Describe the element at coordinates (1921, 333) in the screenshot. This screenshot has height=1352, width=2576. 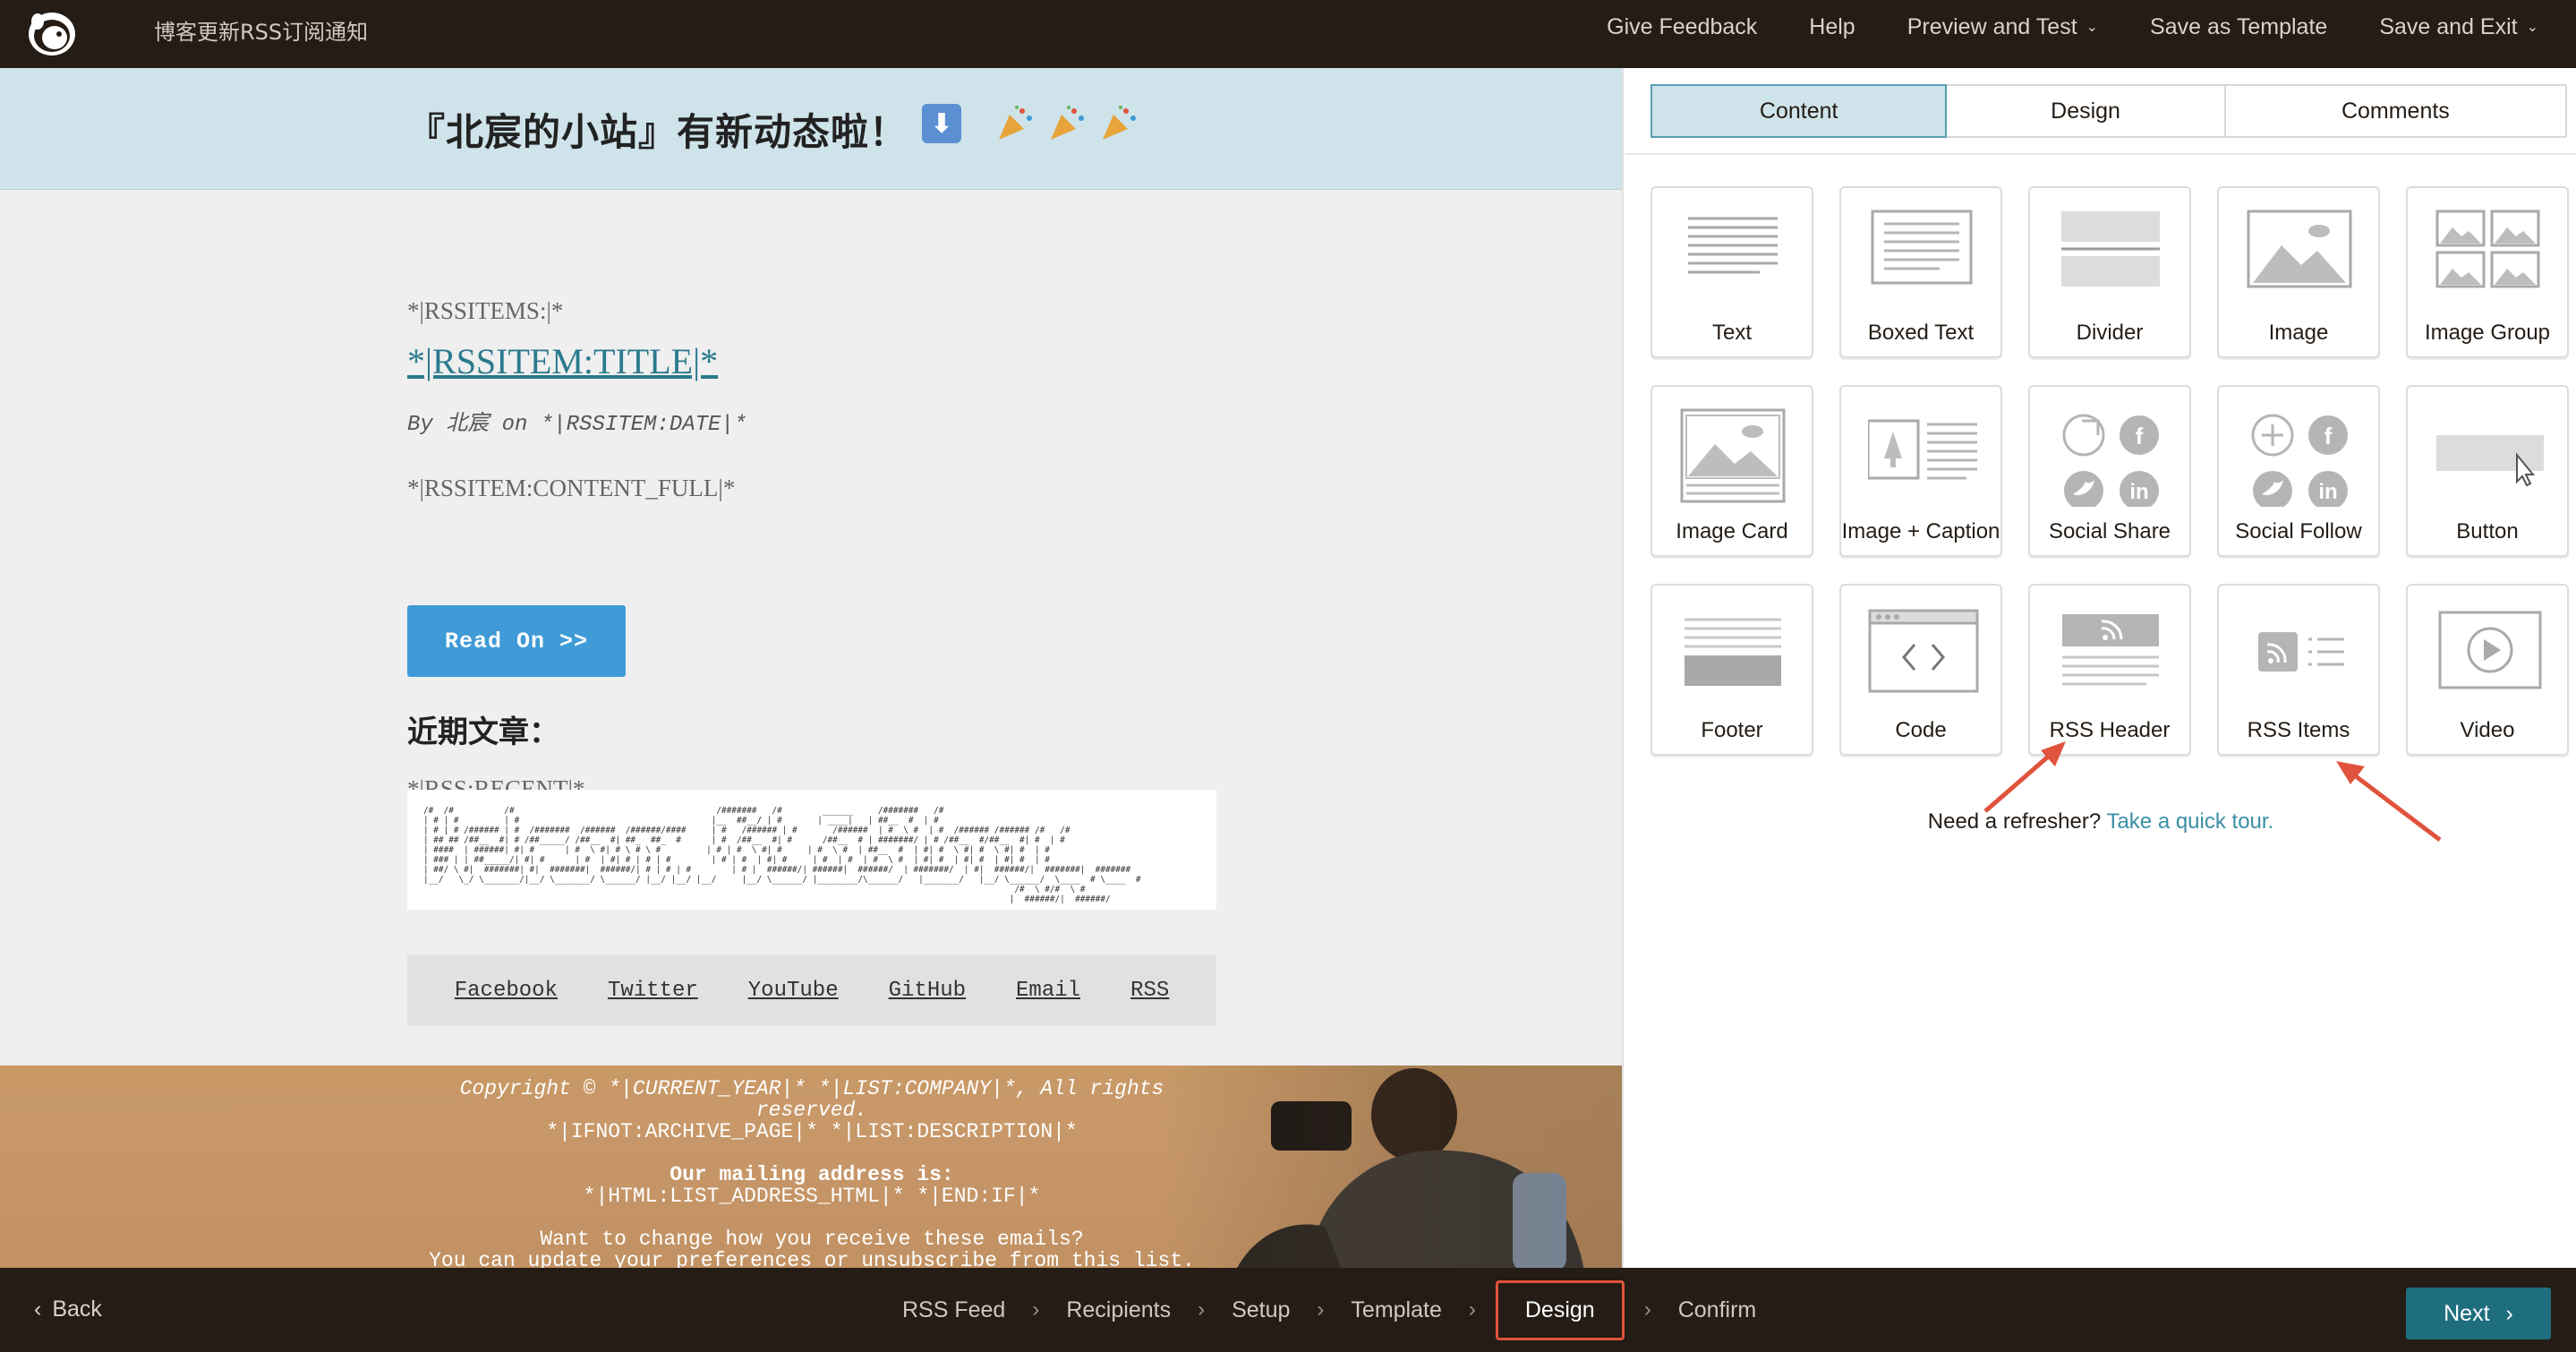
I see `block-label: Boxed Text` at that location.